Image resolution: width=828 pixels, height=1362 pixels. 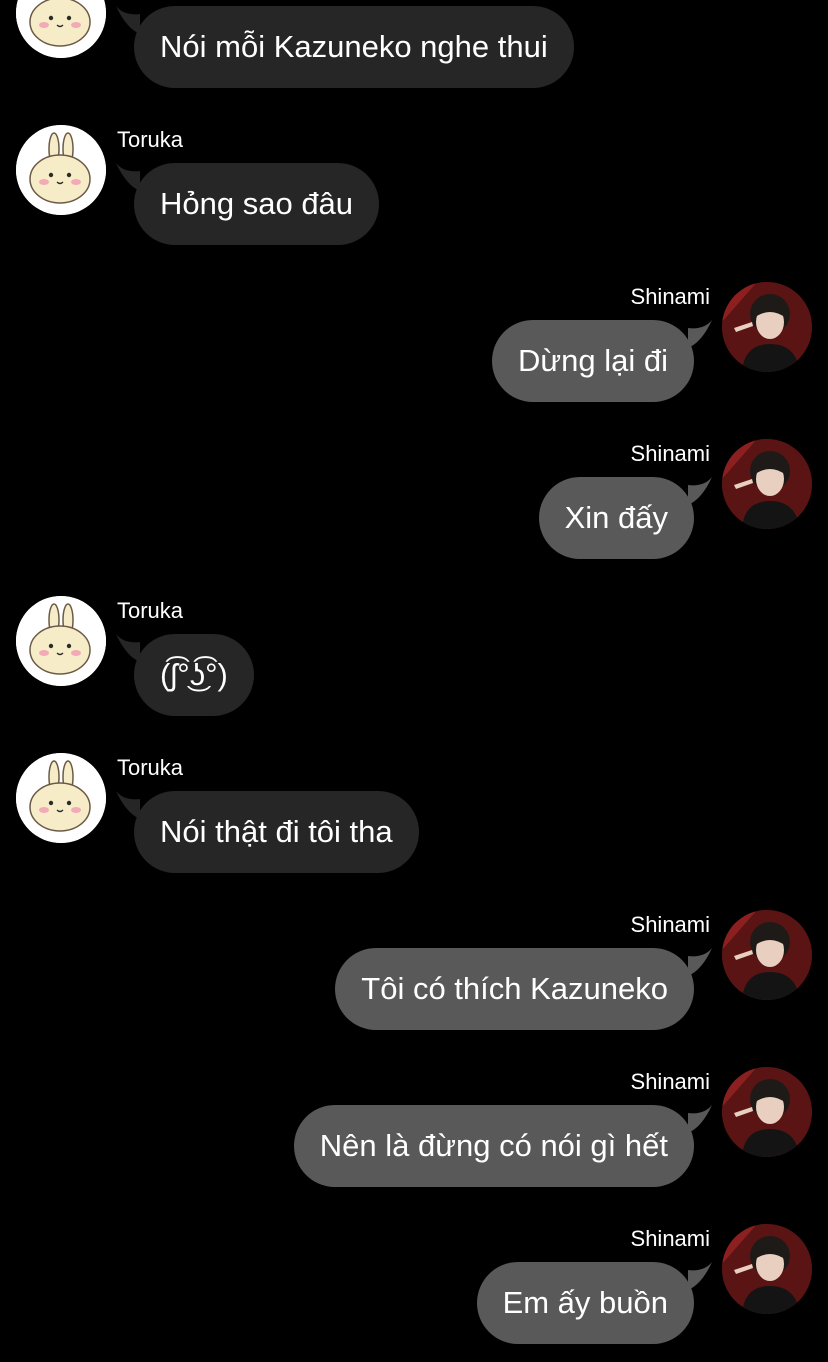 What do you see at coordinates (585, 1303) in the screenshot?
I see `message-bubble: Em ấy buồn` at bounding box center [585, 1303].